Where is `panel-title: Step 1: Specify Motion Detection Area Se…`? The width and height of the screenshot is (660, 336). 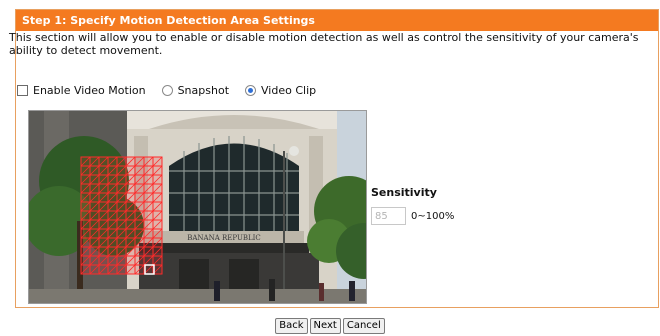
panel-title: Step 1: Specify Motion Detection Area Se… is located at coordinates (337, 20).